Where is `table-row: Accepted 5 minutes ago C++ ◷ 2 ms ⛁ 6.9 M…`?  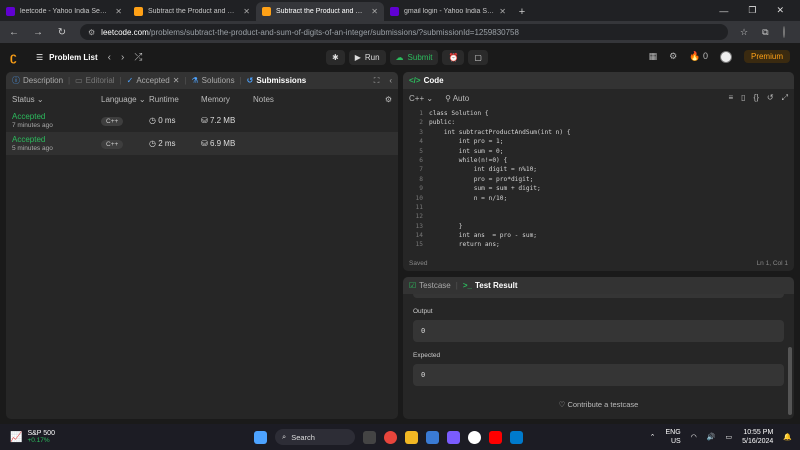 table-row: Accepted 5 minutes ago C++ ◷ 2 ms ⛁ 6.9 M… is located at coordinates (202, 143).